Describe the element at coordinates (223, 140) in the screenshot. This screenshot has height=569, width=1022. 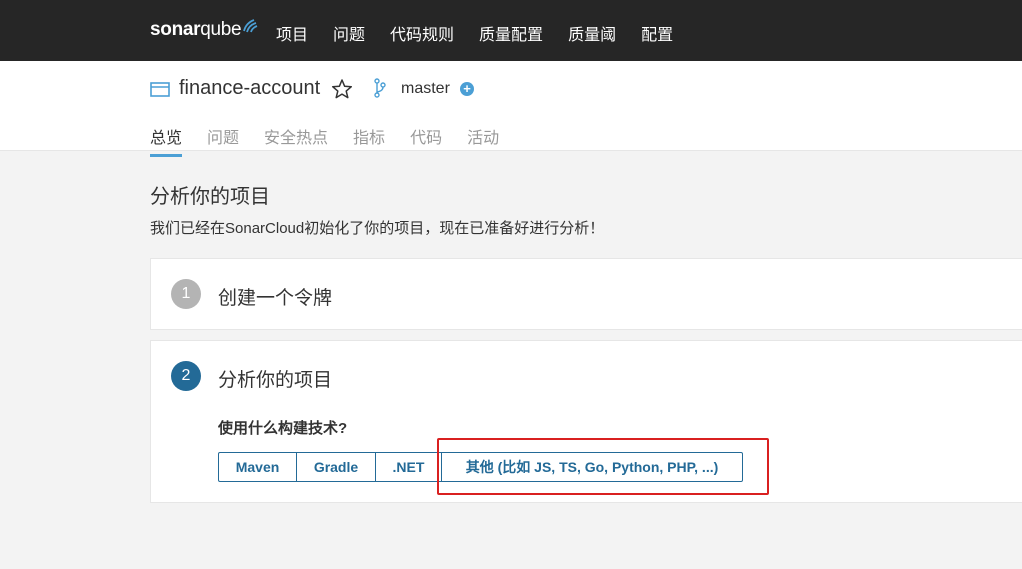
I see `tab-issues: 问题` at that location.